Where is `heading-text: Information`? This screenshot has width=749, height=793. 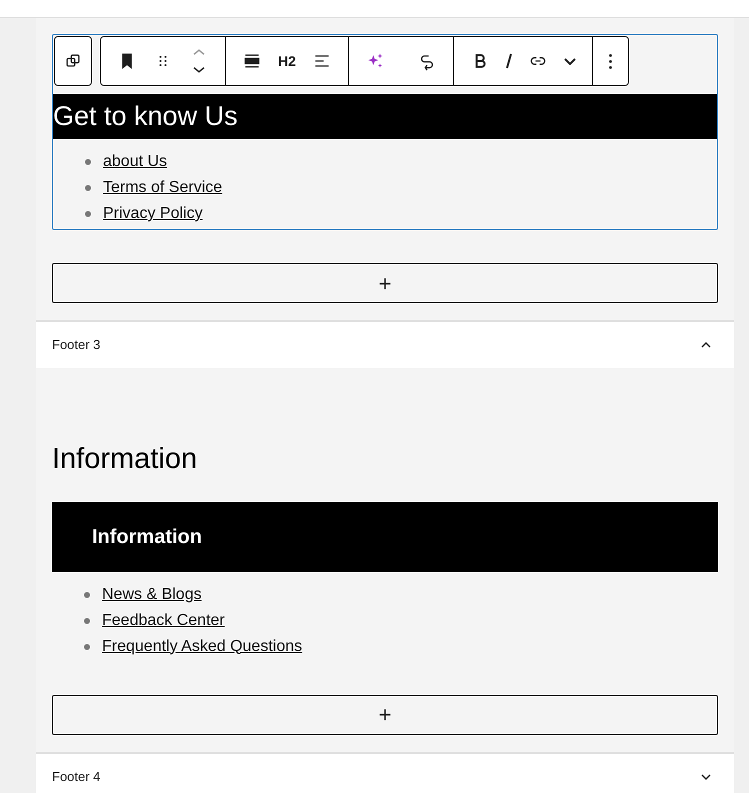
heading-text: Information is located at coordinates (147, 537).